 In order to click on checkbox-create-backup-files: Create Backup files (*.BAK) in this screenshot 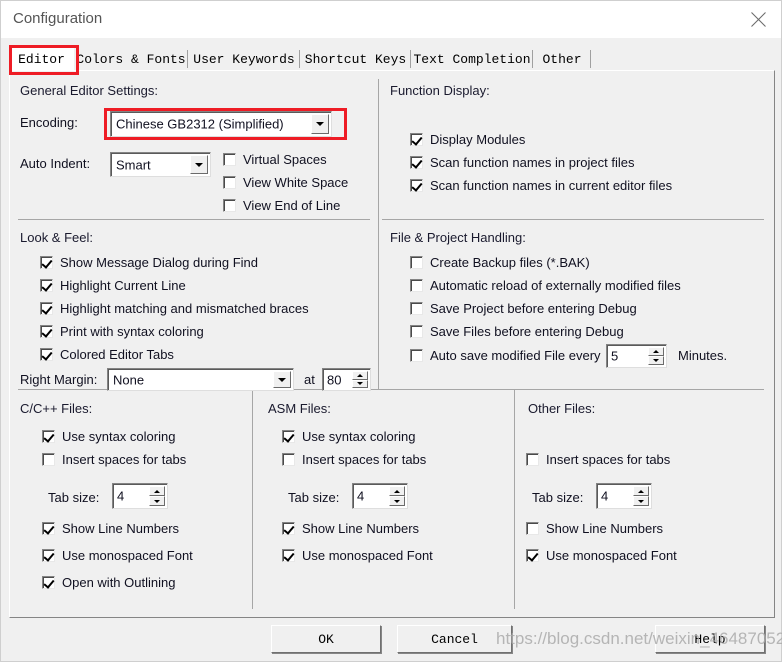, I will do `click(500, 262)`.